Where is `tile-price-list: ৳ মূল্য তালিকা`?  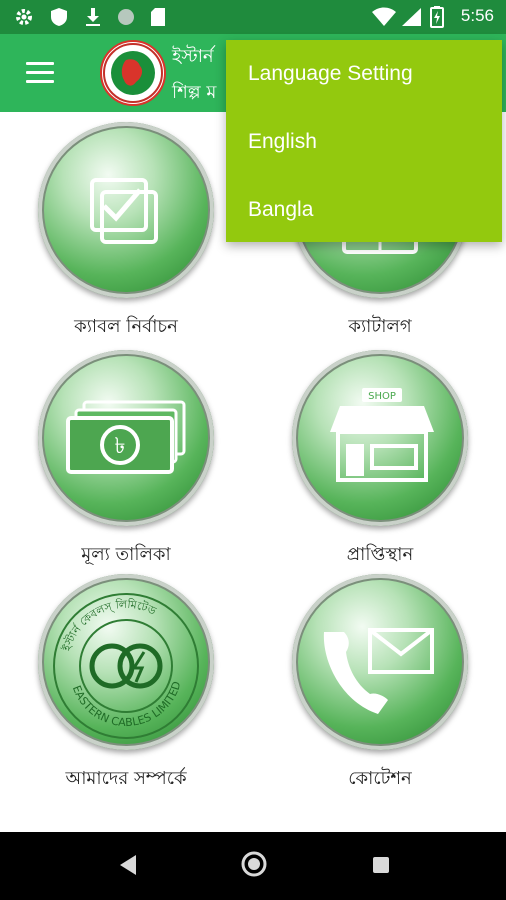
tile-price-list: ৳ মূল্য তালিকা is located at coordinates (126, 460).